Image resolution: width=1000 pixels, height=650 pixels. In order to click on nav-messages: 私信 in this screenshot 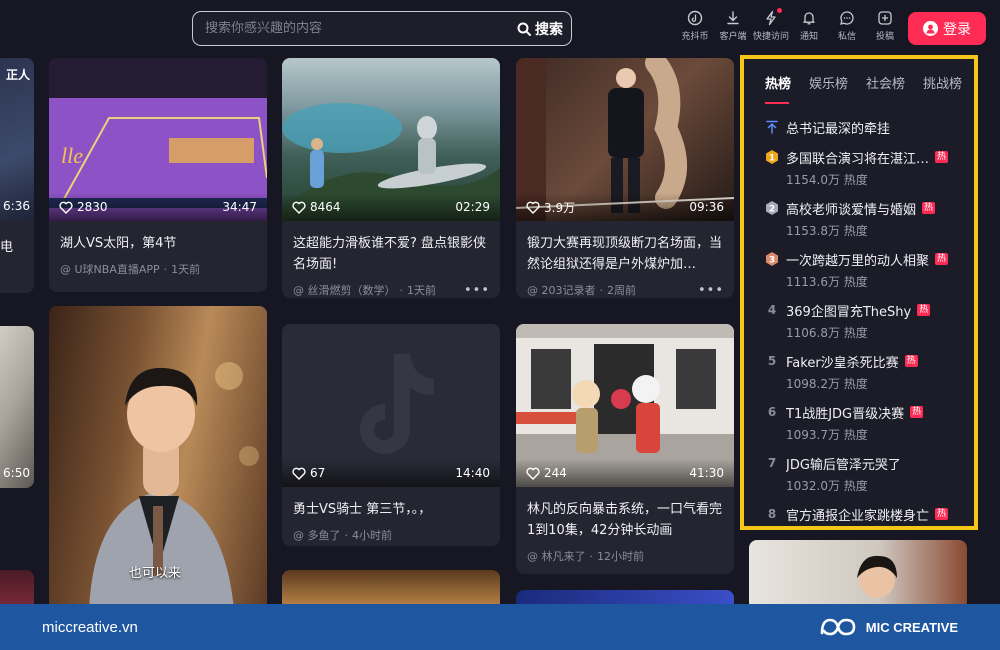, I will do `click(847, 26)`.